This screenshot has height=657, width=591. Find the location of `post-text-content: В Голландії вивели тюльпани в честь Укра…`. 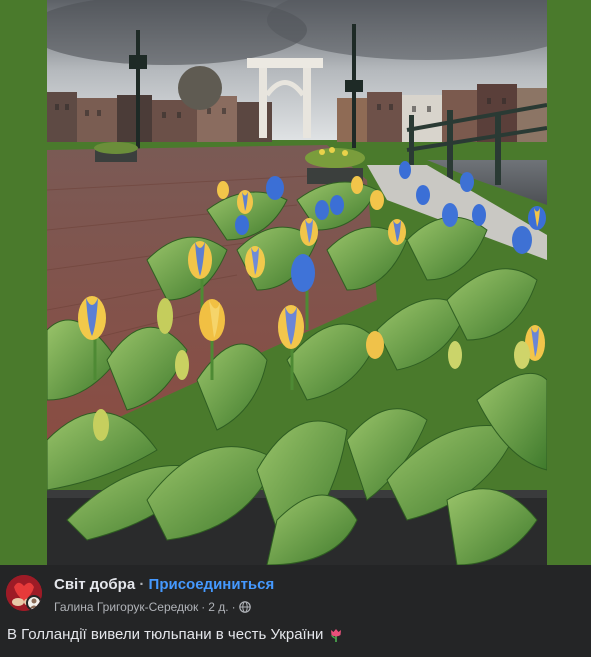

post-text-content: В Голландії вивели тюльпани в честь Укра… is located at coordinates (165, 634).